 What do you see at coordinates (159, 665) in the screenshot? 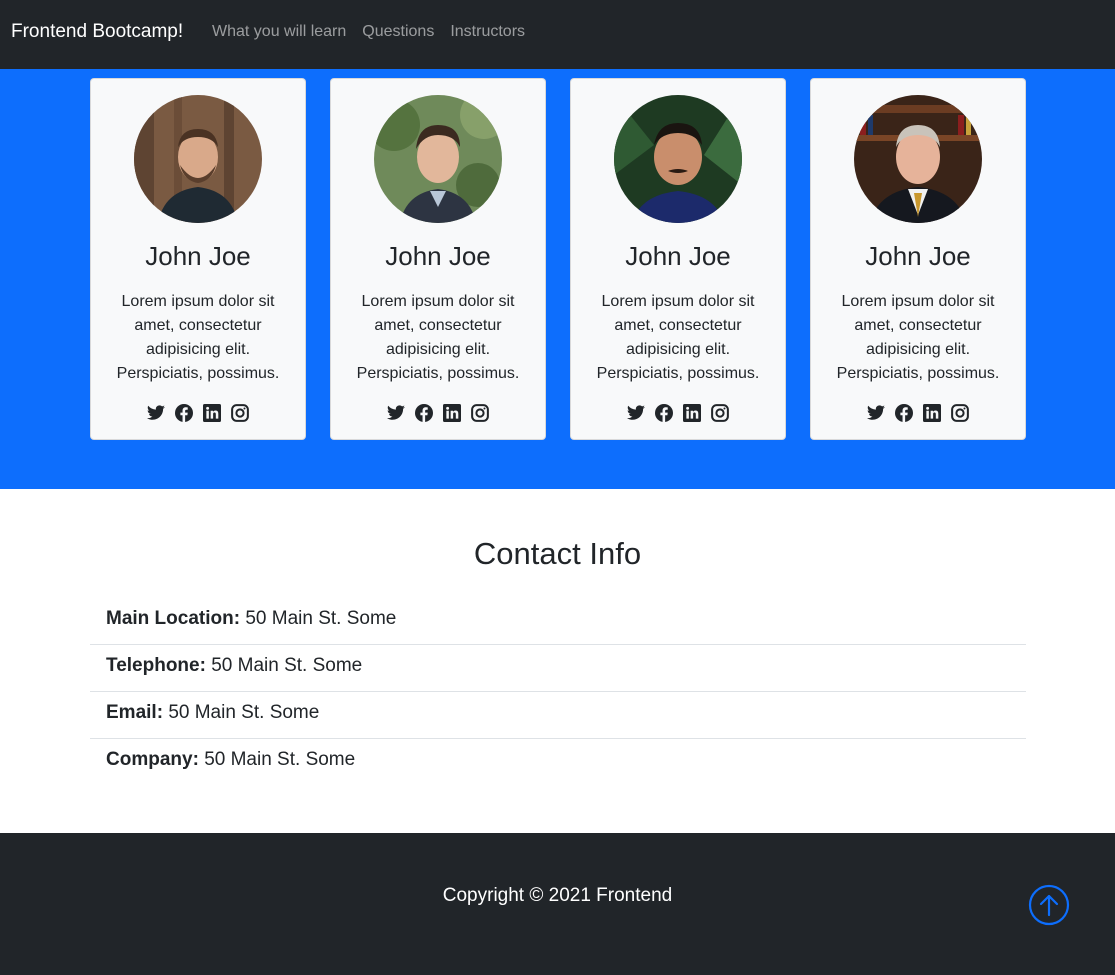
I see `contact-label: Telephone:` at bounding box center [159, 665].